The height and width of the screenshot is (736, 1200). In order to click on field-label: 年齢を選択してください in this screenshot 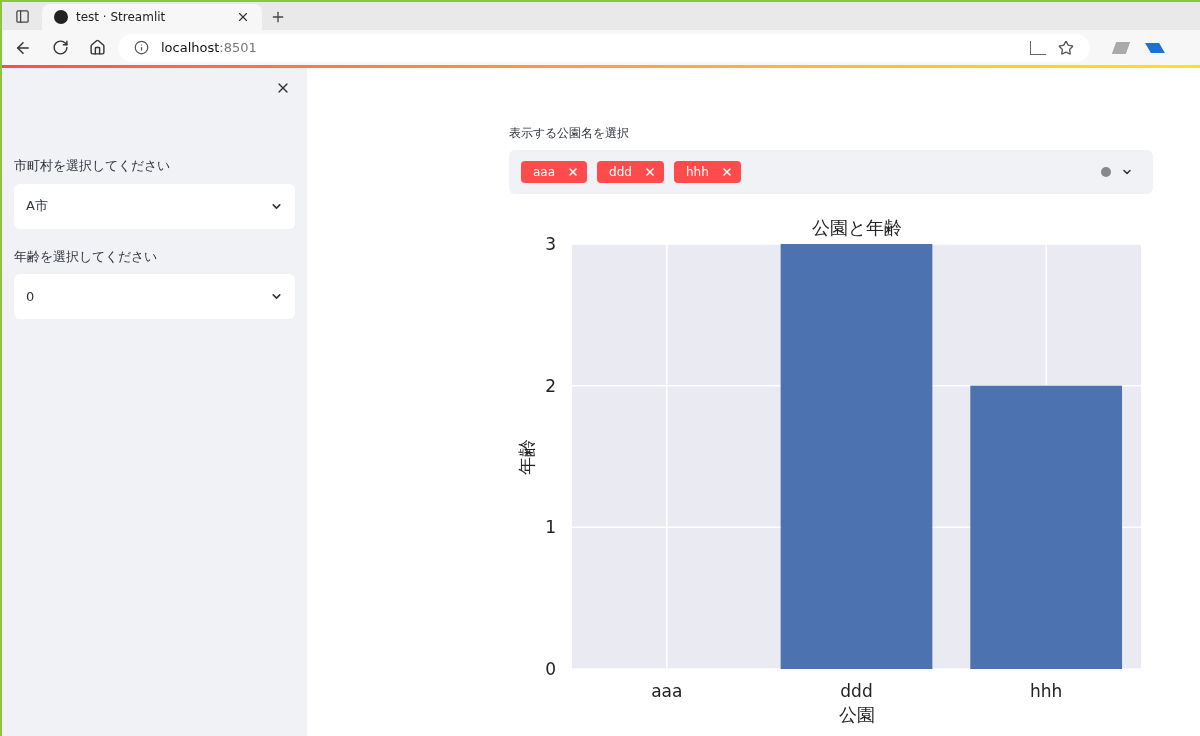, I will do `click(86, 256)`.